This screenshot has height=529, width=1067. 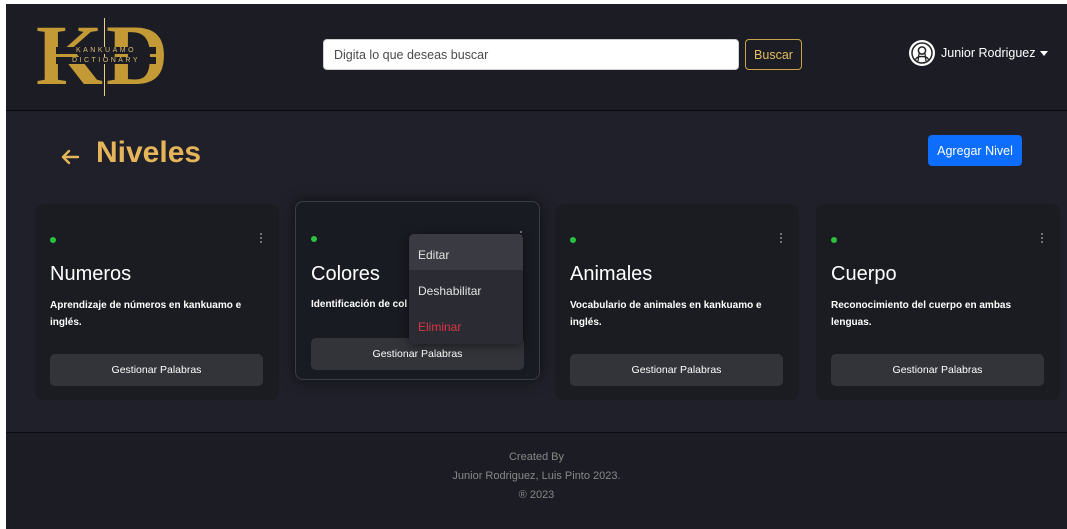 What do you see at coordinates (106, 50) in the screenshot?
I see `logo-subtitle-1: KANKUAMO` at bounding box center [106, 50].